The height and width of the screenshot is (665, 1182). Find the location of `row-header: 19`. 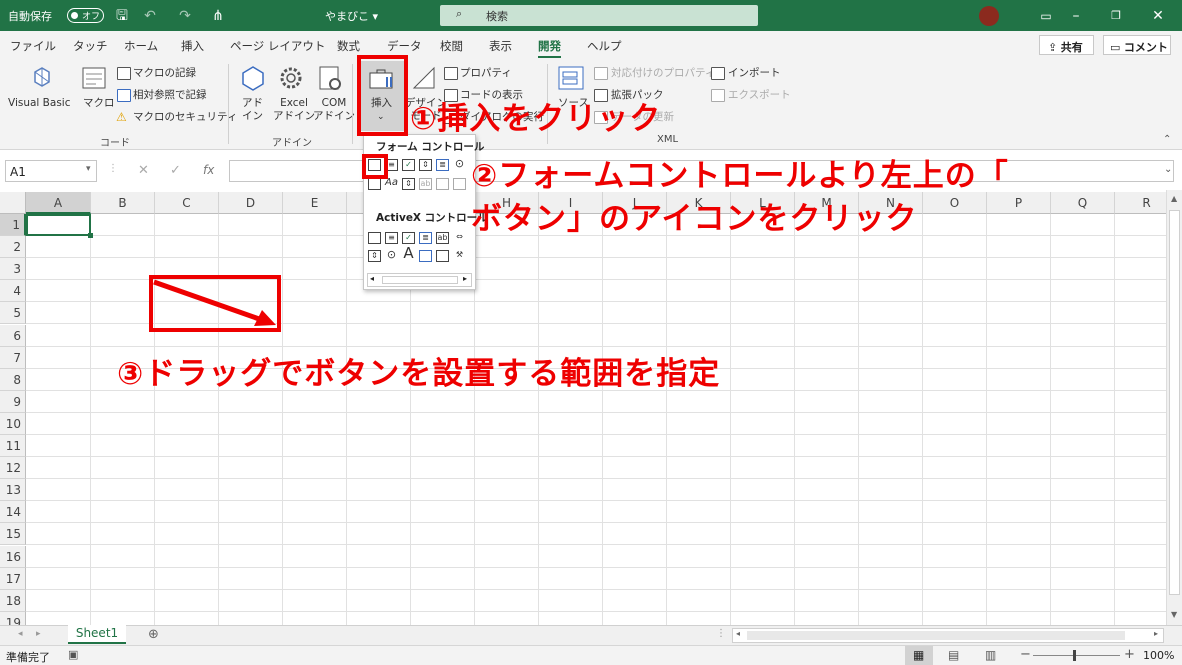

row-header: 19 is located at coordinates (13, 618).